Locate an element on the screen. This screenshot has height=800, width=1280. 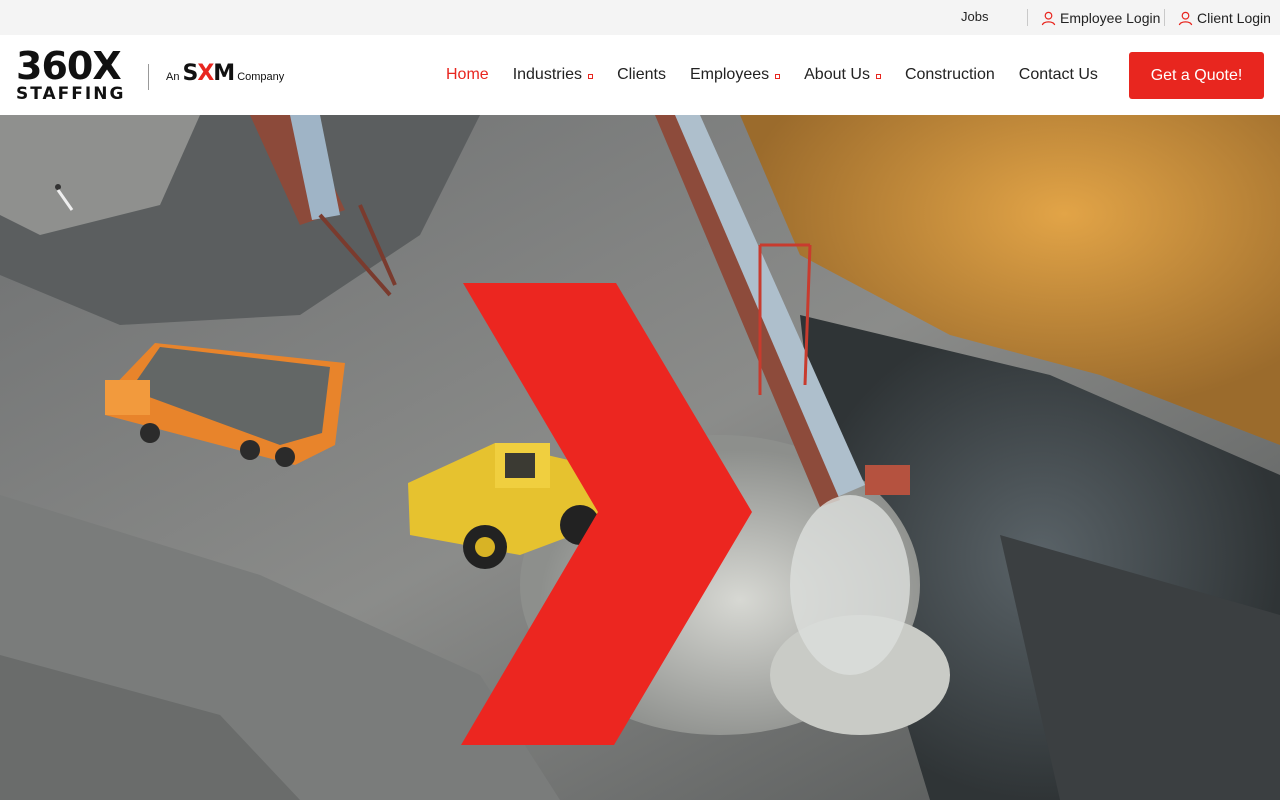
logo-mark: 360X is located at coordinates (69, 66).